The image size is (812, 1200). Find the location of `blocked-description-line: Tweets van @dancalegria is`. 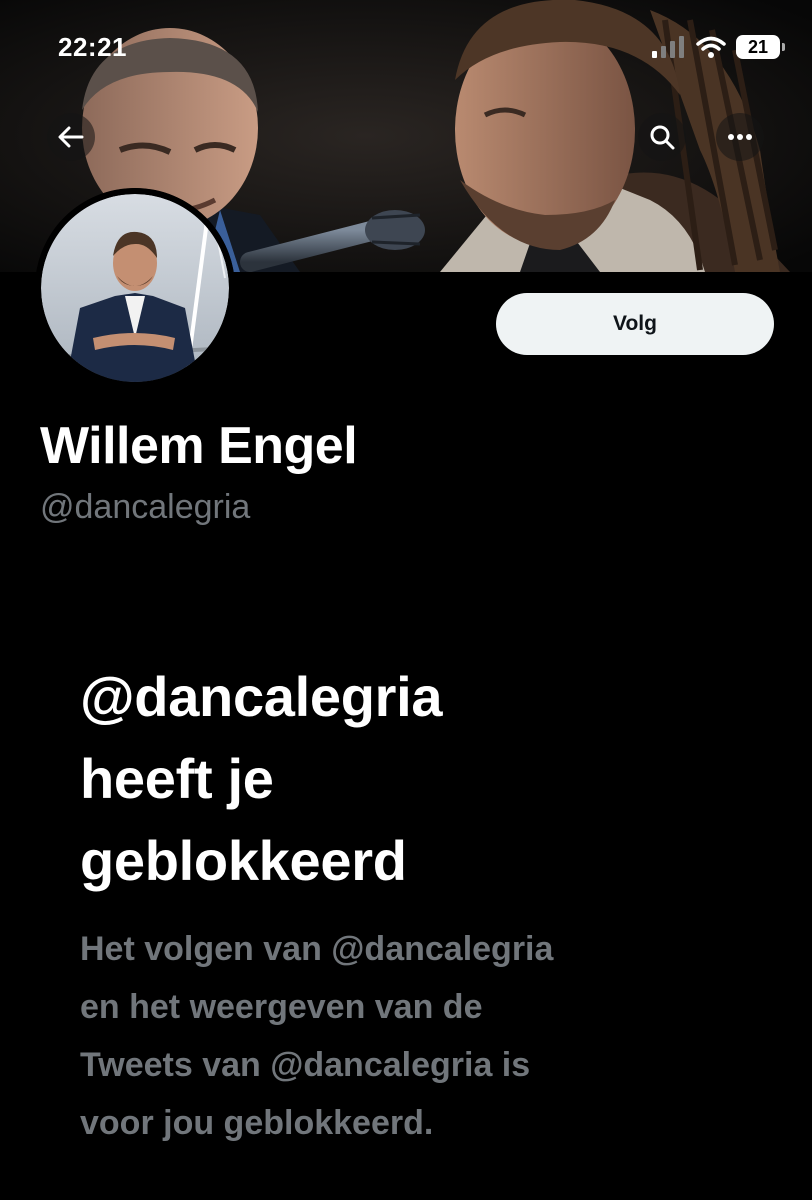

blocked-description-line: Tweets van @dancalegria is is located at coordinates (305, 1065).